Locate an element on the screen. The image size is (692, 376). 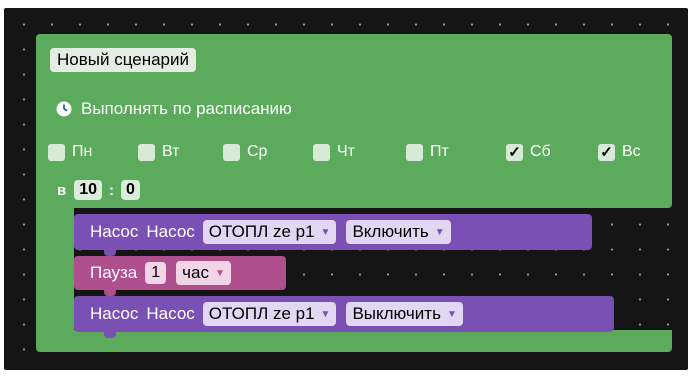
day-label: Пт is located at coordinates (439, 151).